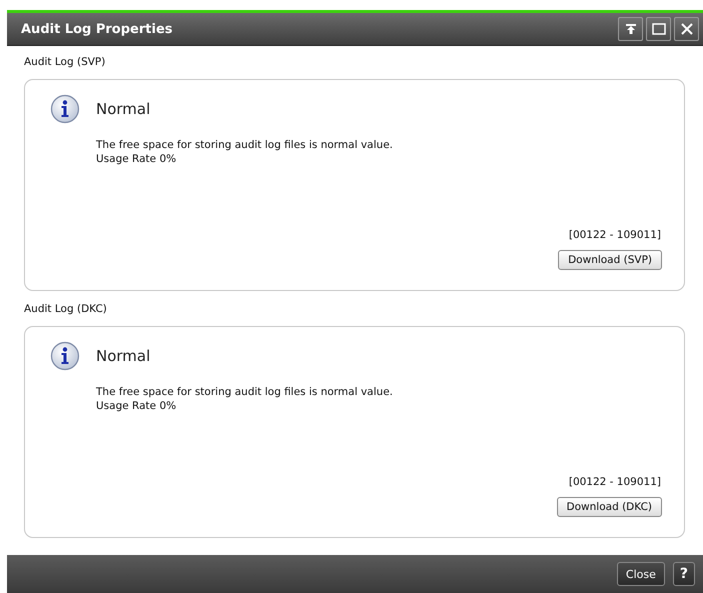  I want to click on close-icon, so click(686, 29).